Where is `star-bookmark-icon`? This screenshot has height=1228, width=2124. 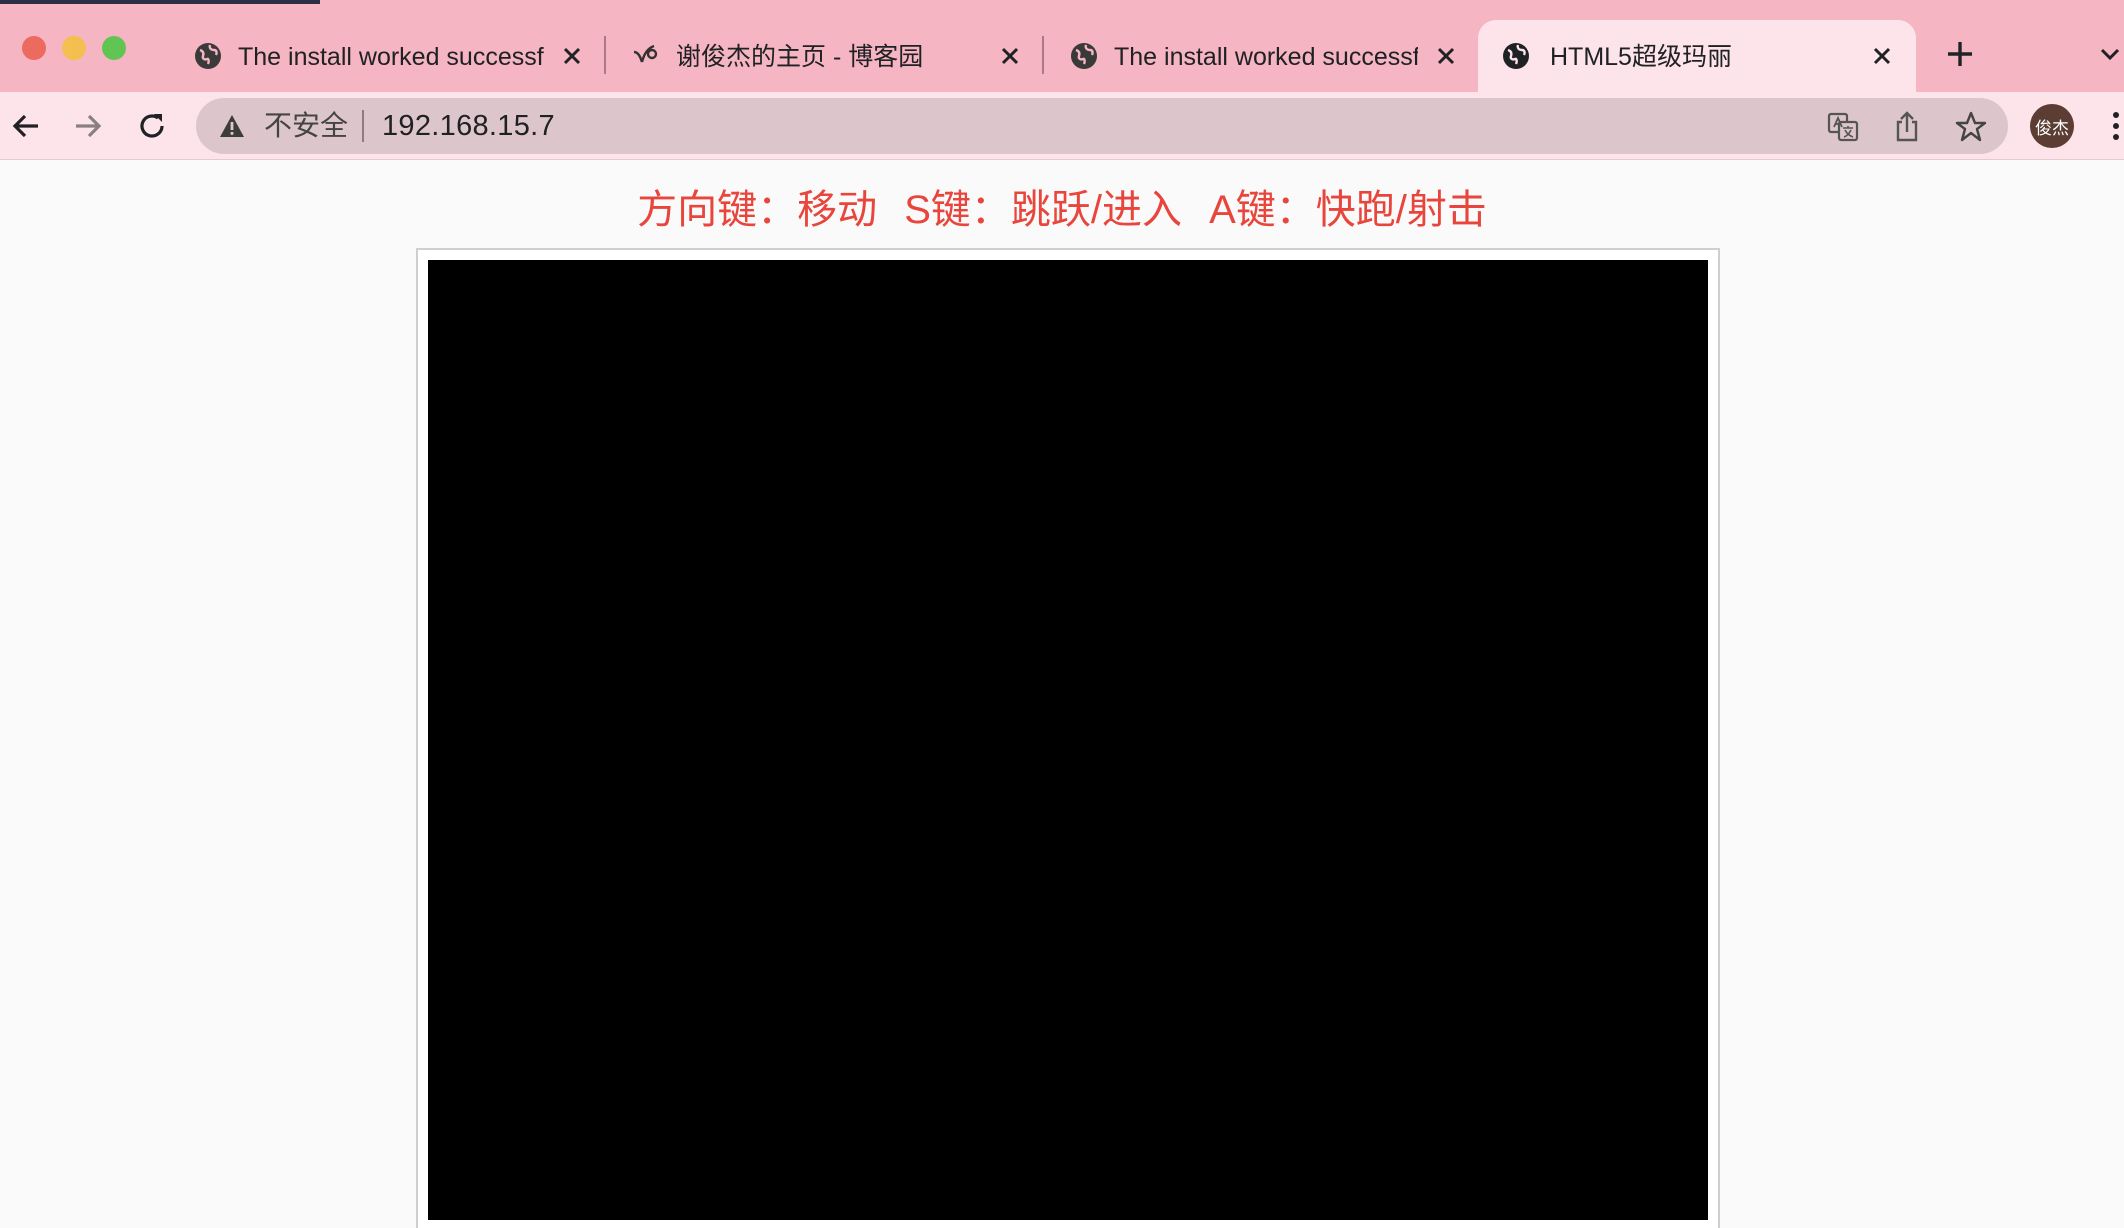 star-bookmark-icon is located at coordinates (1971, 127).